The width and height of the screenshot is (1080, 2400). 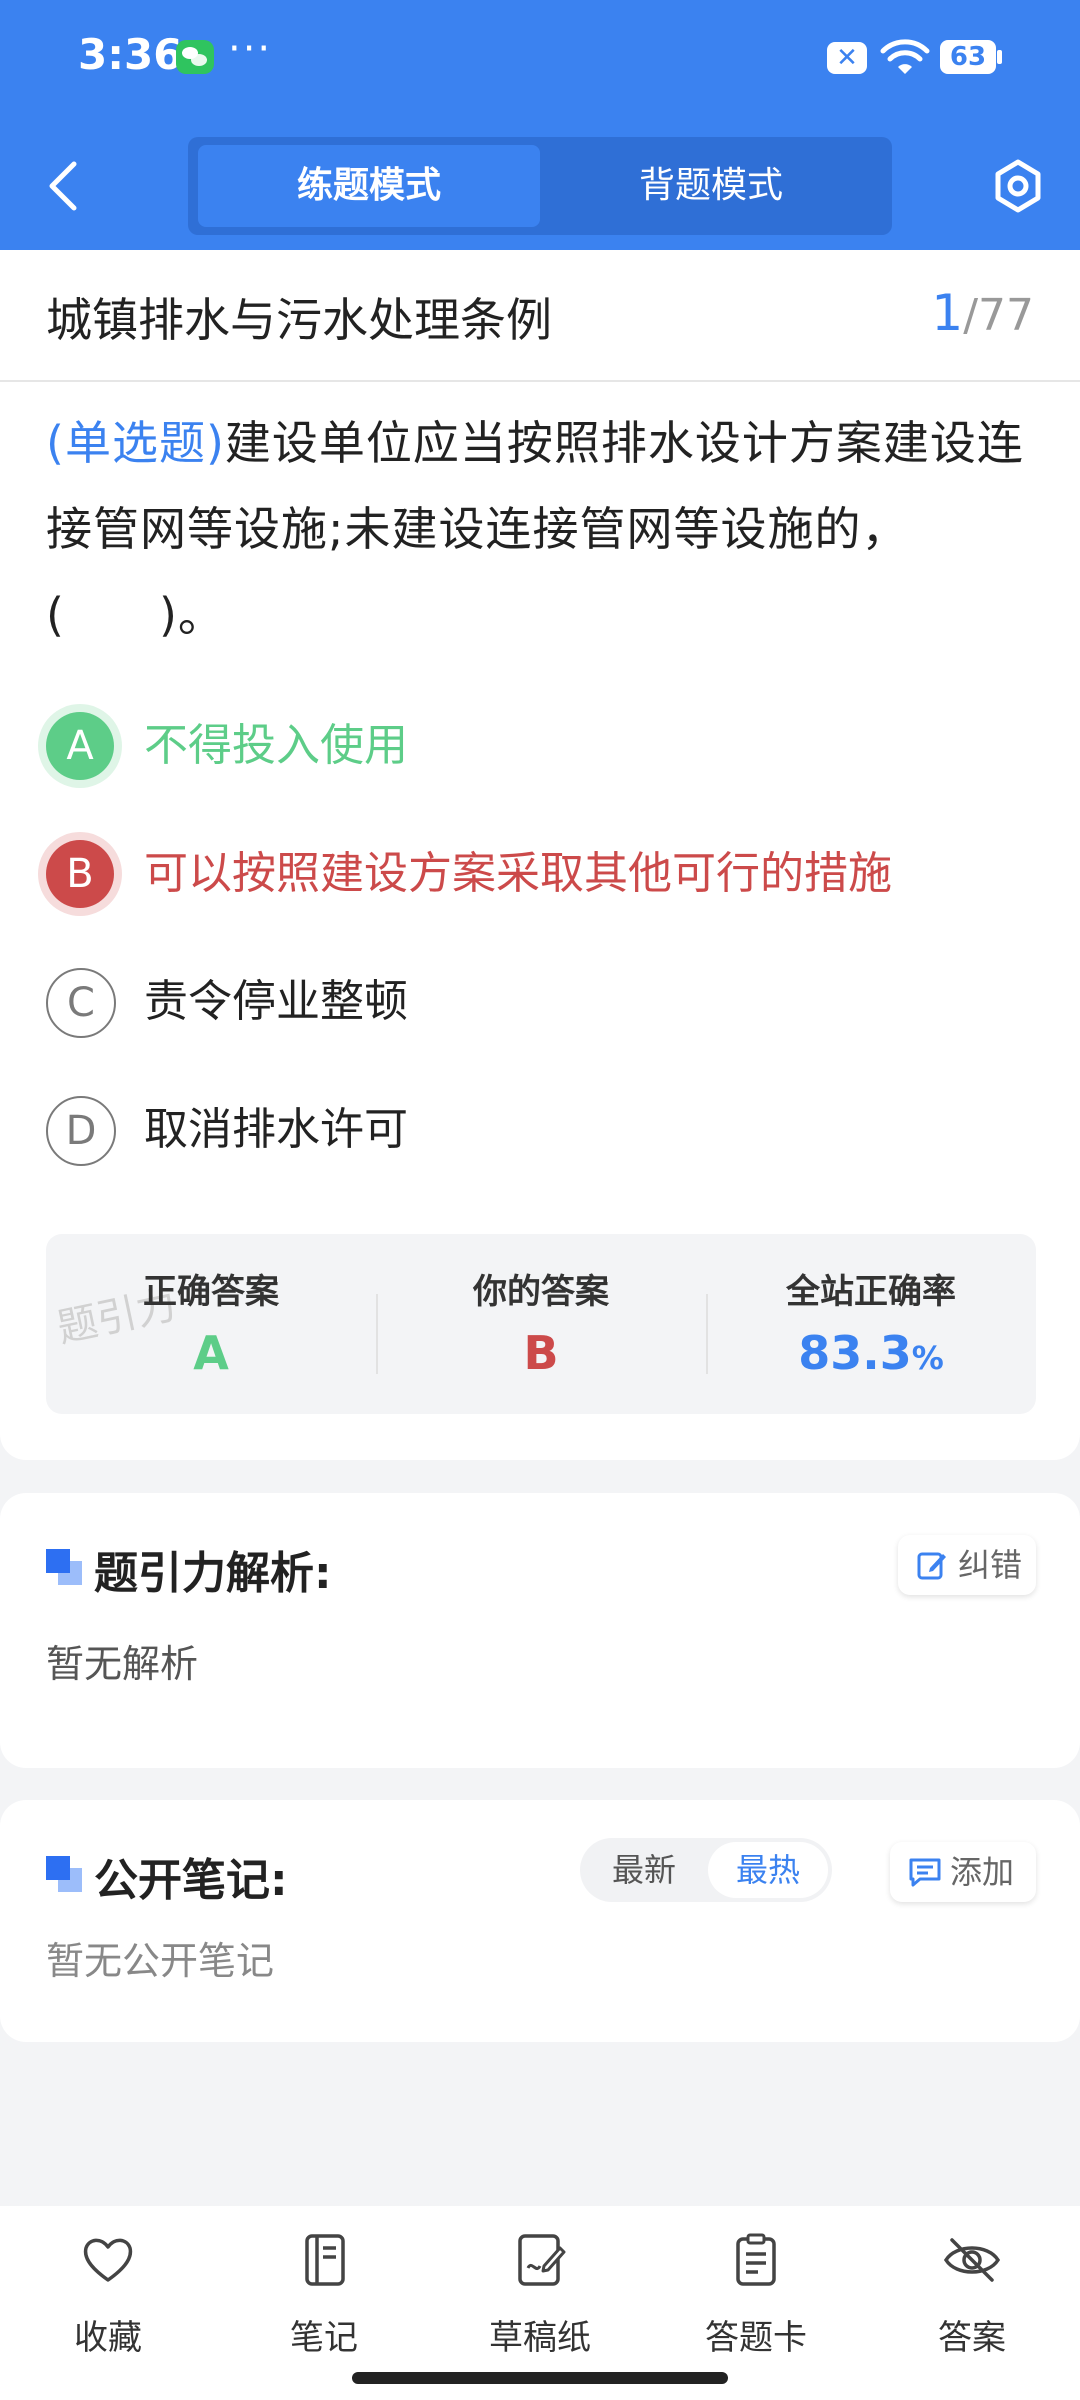 I want to click on option-text: 不得投入使用, so click(x=276, y=745).